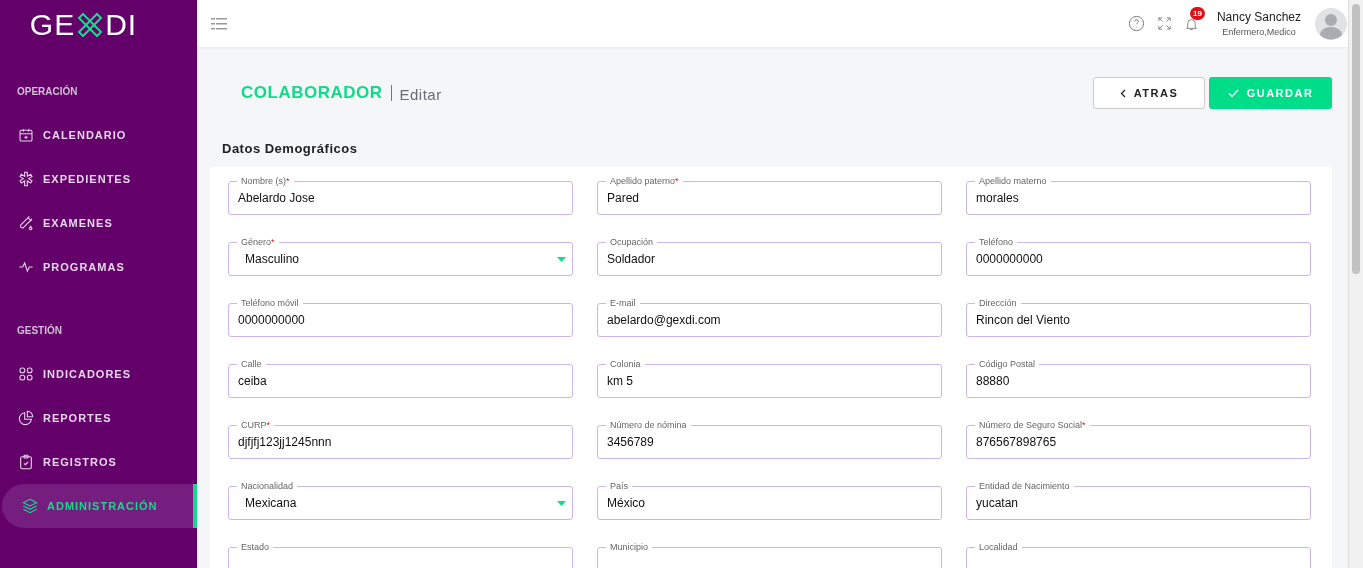 The height and width of the screenshot is (568, 1363). I want to click on sidebar-item: ADMINISTRACIÓN, so click(99, 506).